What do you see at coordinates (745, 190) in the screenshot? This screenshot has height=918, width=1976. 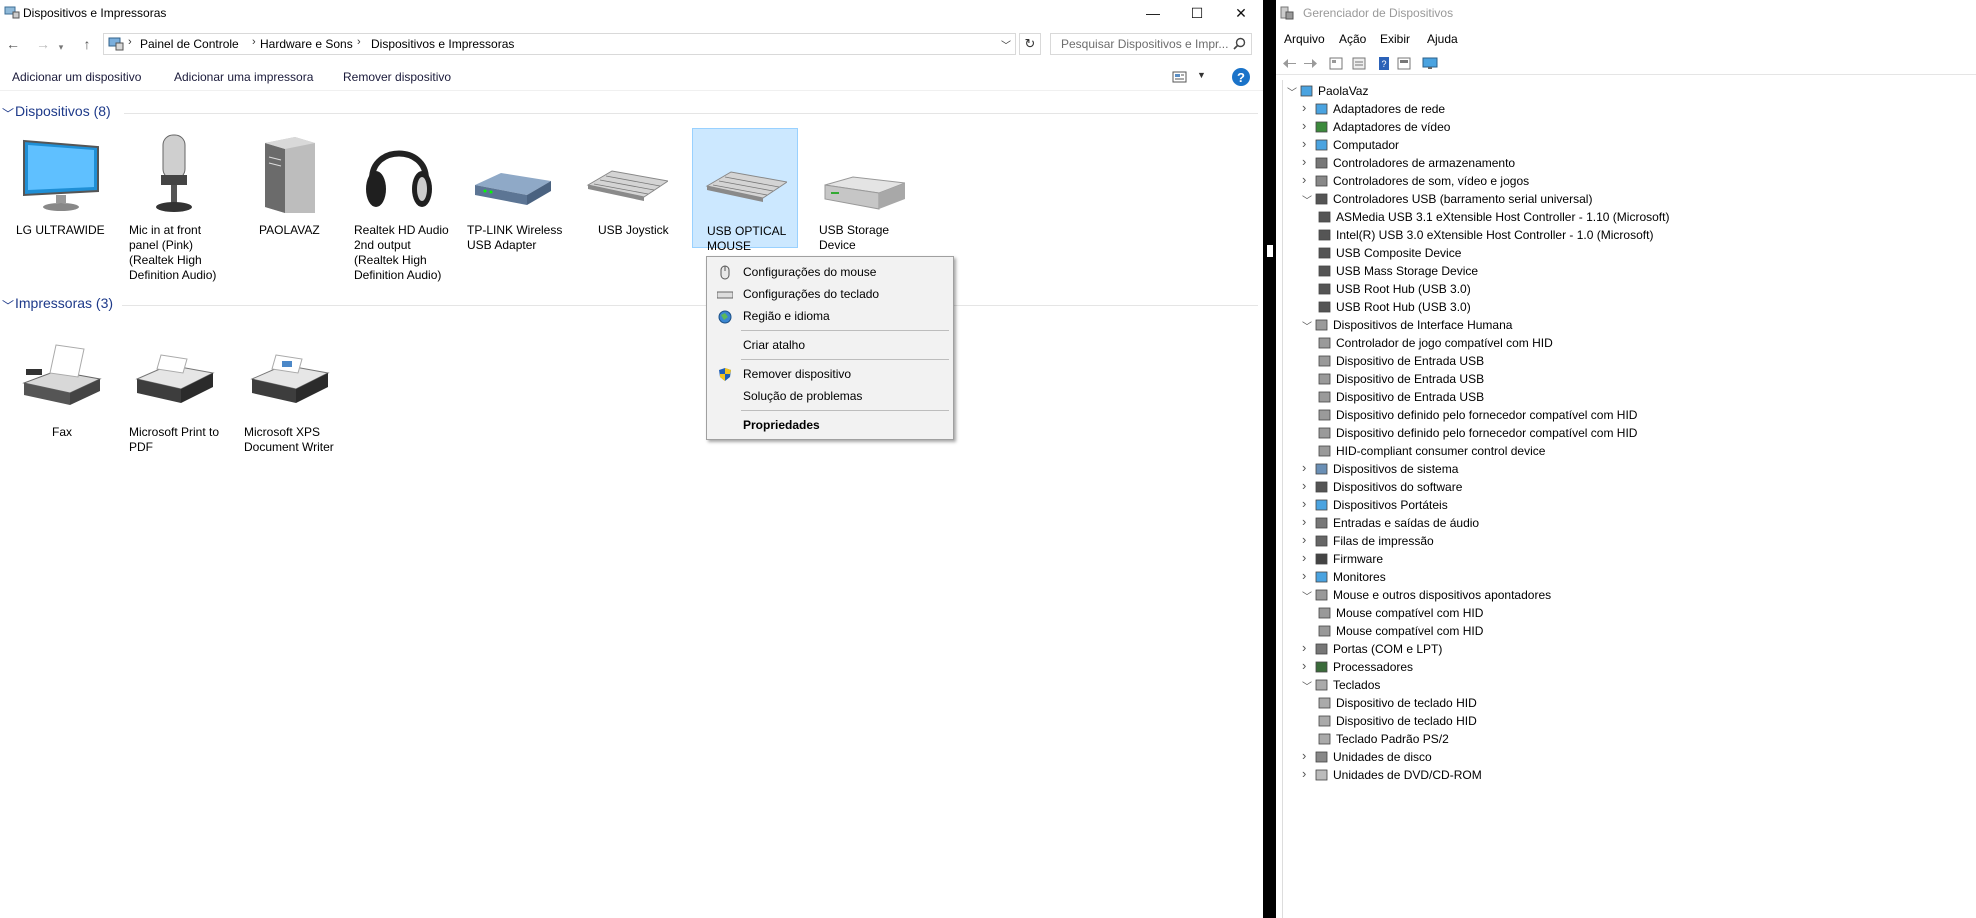 I see `device-tile-selected: USB OPTICAL MOUSE` at bounding box center [745, 190].